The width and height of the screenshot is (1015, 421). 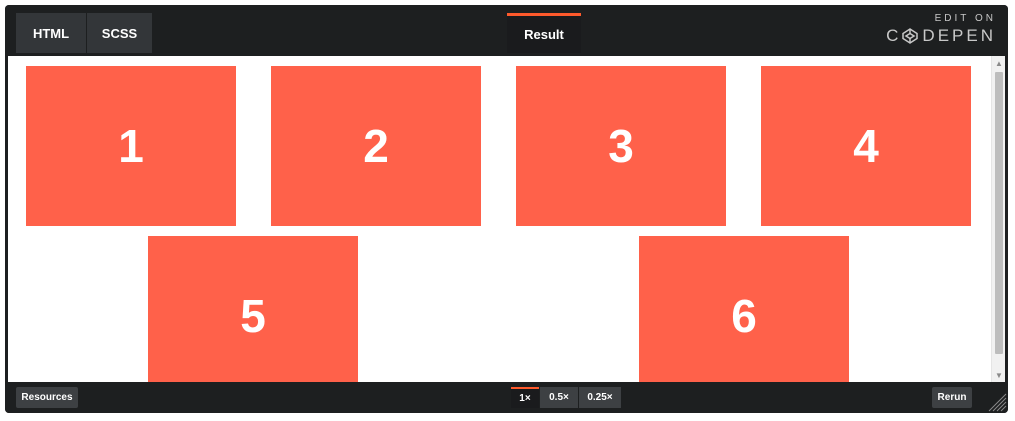 What do you see at coordinates (894, 35) in the screenshot?
I see `codepen-wordmark-c: C` at bounding box center [894, 35].